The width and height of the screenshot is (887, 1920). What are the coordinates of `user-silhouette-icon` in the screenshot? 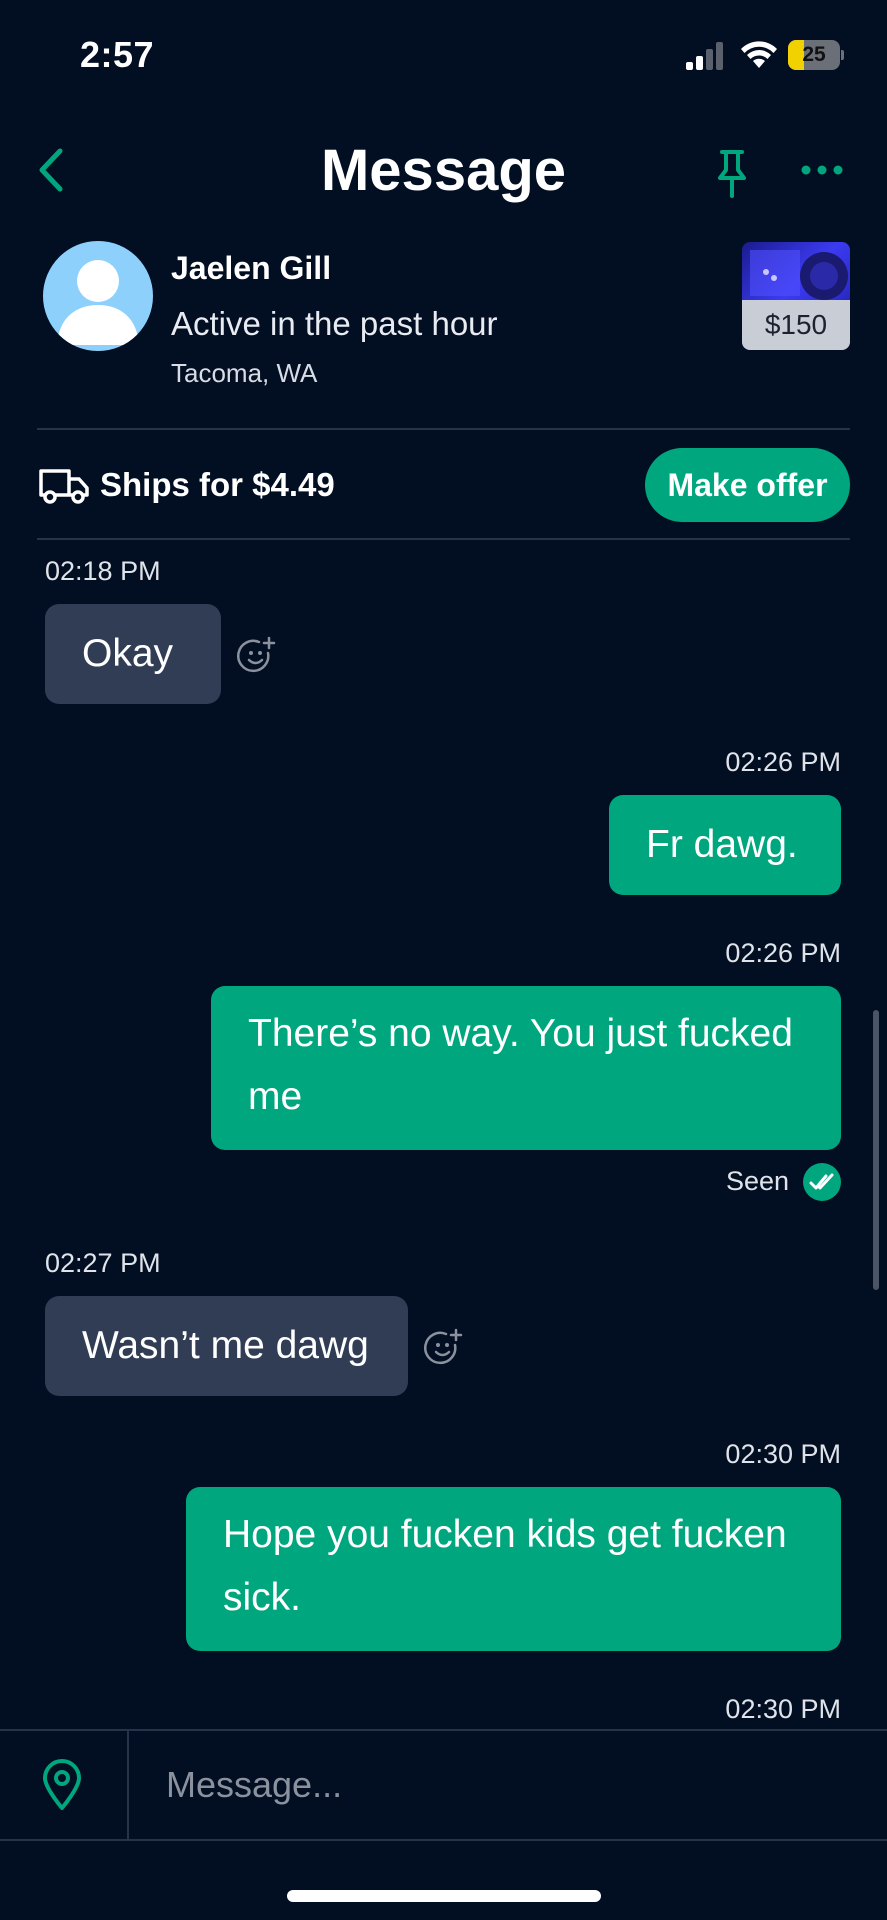 It's located at (98, 302).